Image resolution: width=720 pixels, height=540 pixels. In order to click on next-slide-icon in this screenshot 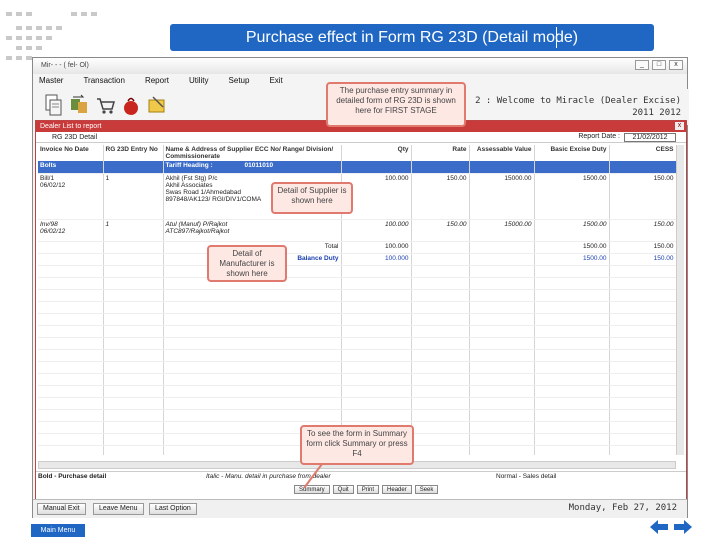, I will do `click(682, 527)`.